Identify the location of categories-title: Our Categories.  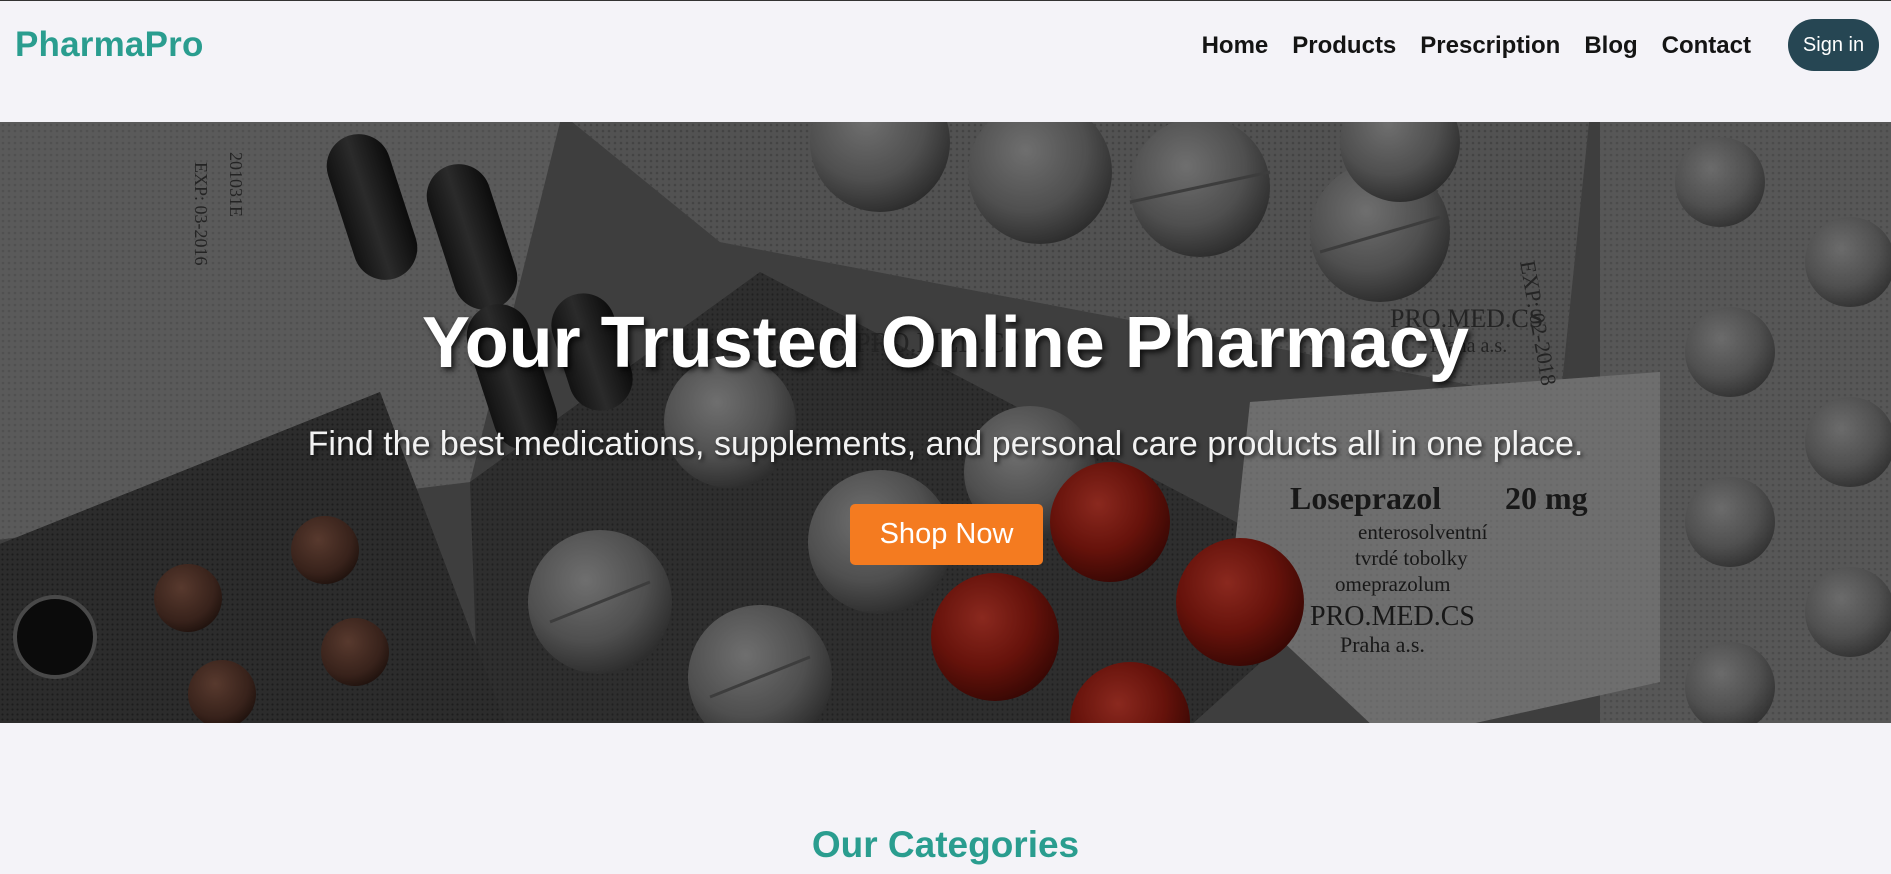
(945, 844).